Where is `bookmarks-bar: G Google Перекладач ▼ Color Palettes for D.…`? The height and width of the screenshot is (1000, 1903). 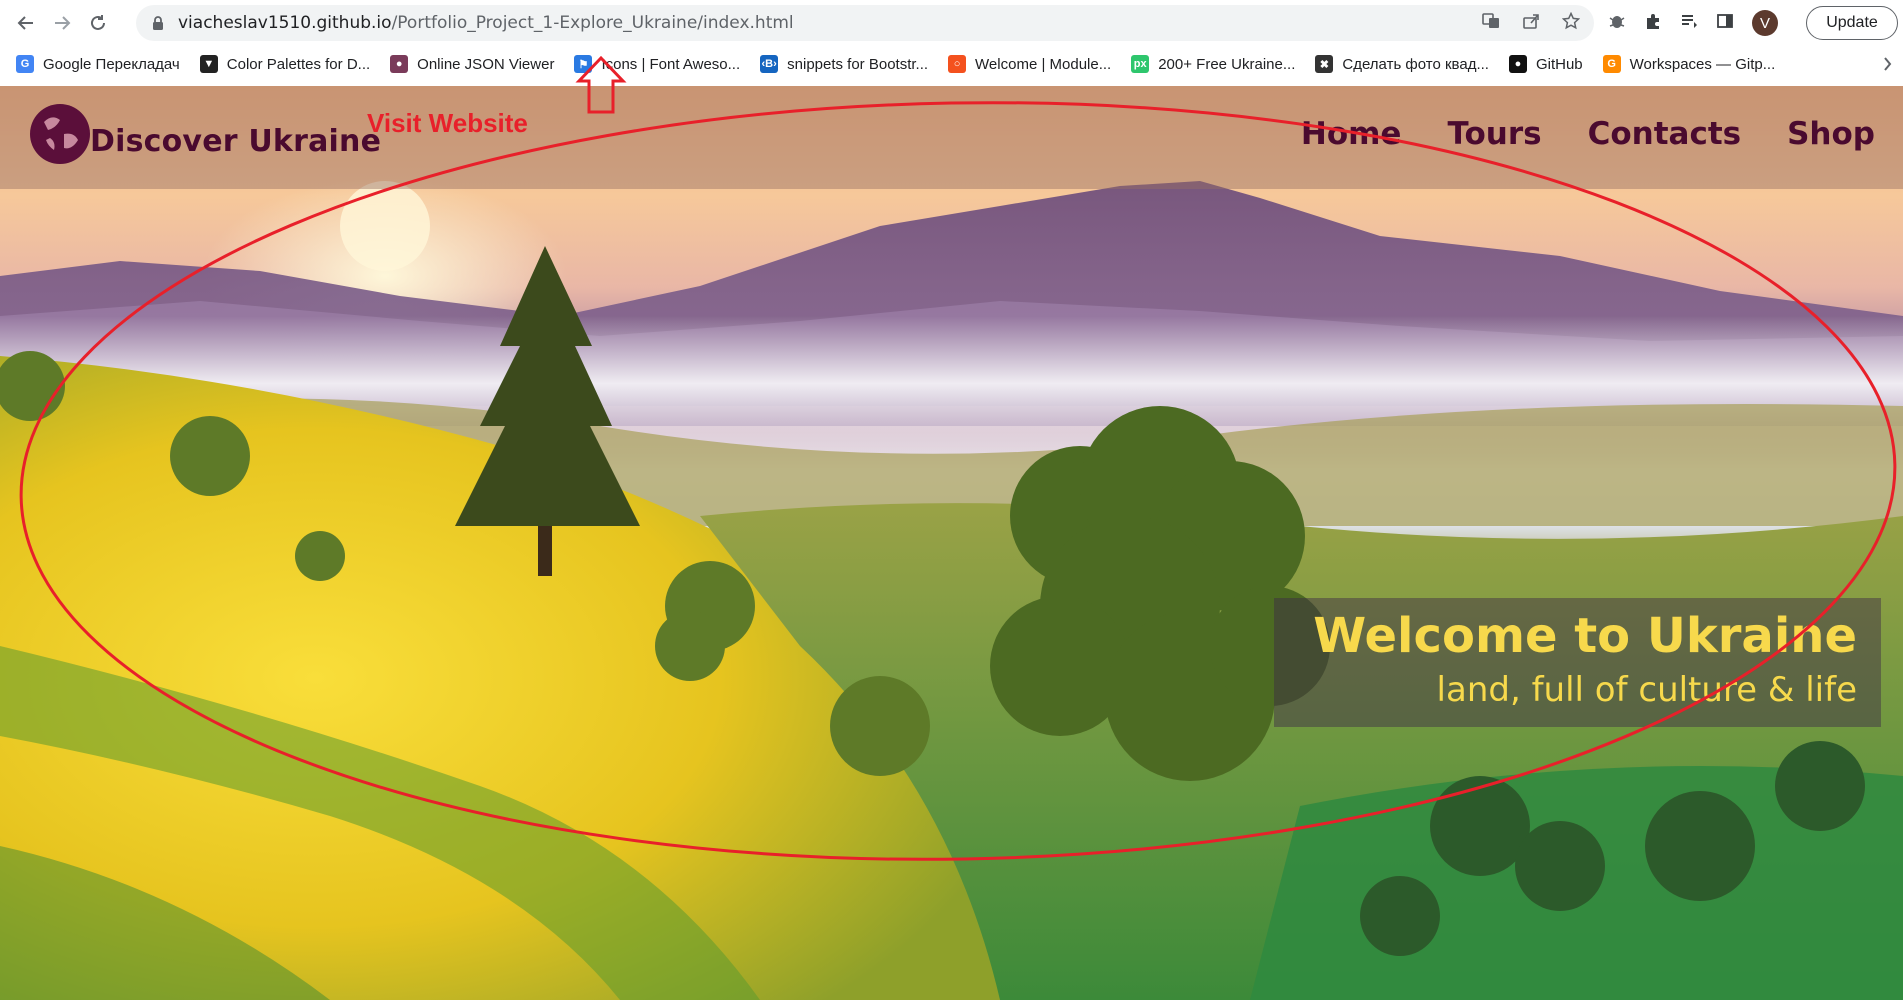
bookmarks-bar: G Google Перекладач ▼ Color Palettes for D.… is located at coordinates (951, 64).